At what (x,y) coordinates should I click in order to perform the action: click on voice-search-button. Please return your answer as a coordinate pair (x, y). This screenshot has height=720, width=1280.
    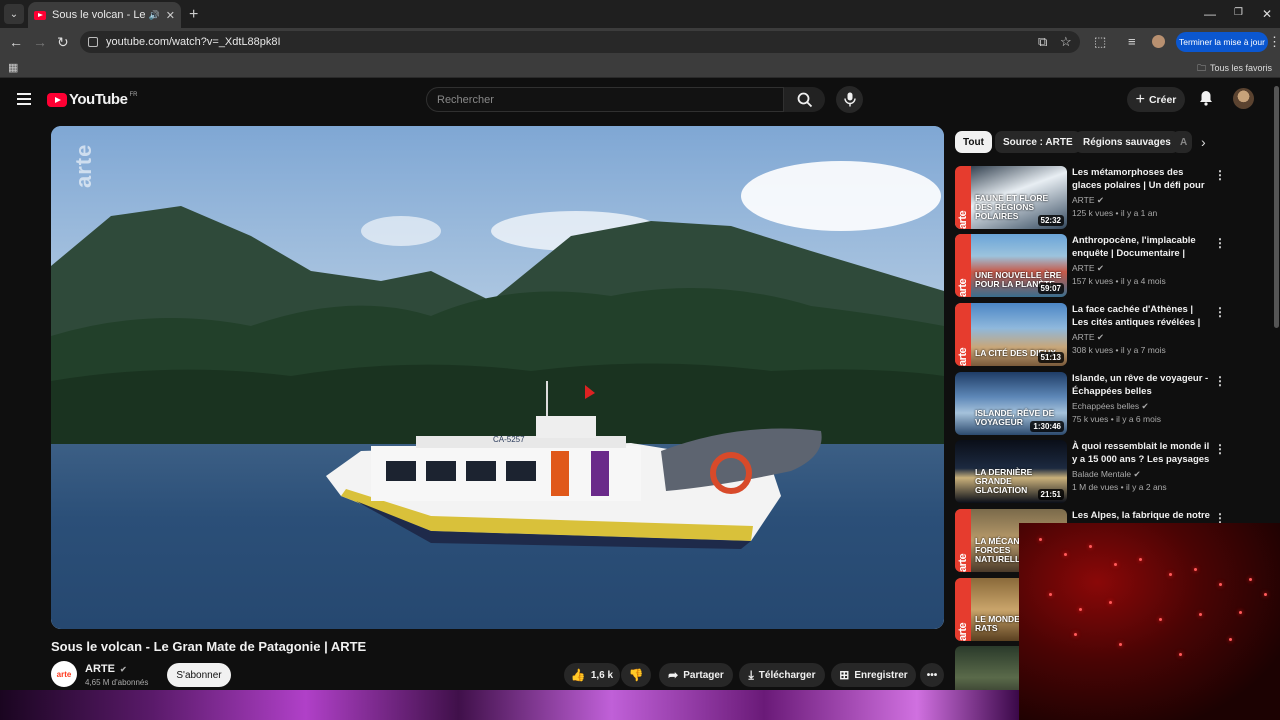
    Looking at the image, I should click on (849, 99).